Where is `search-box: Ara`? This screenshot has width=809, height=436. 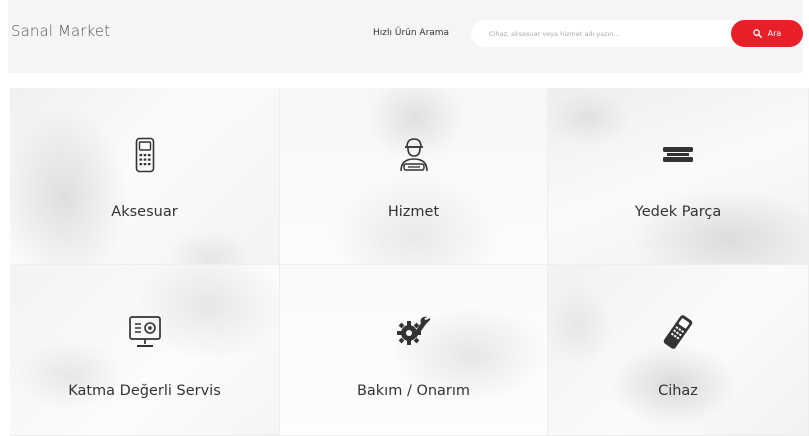
search-box: Ara is located at coordinates (637, 33).